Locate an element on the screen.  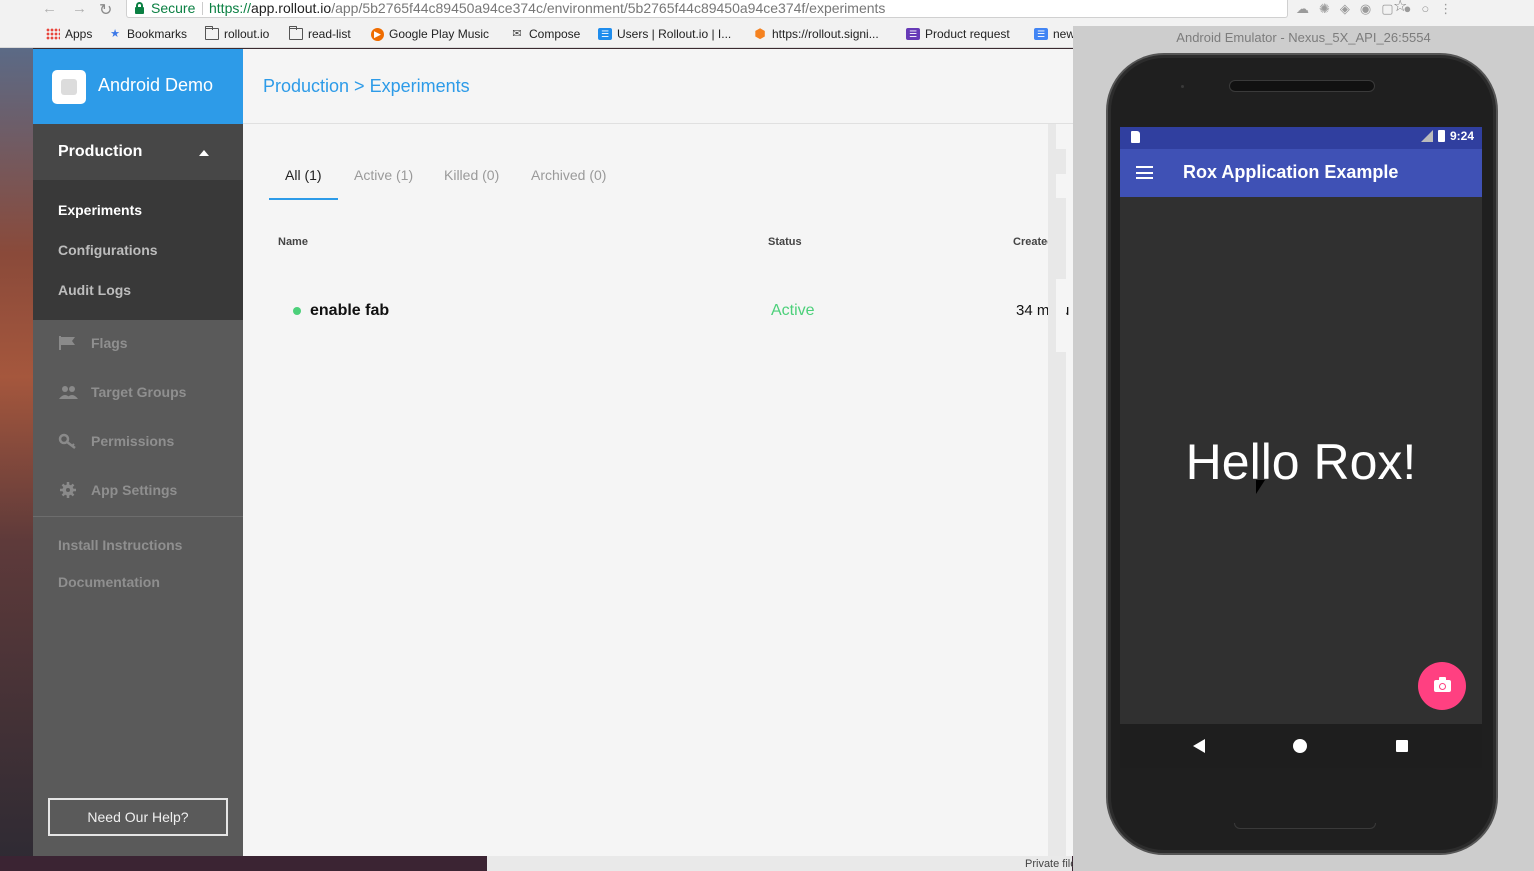
home-circle-icon is located at coordinates (1300, 746).